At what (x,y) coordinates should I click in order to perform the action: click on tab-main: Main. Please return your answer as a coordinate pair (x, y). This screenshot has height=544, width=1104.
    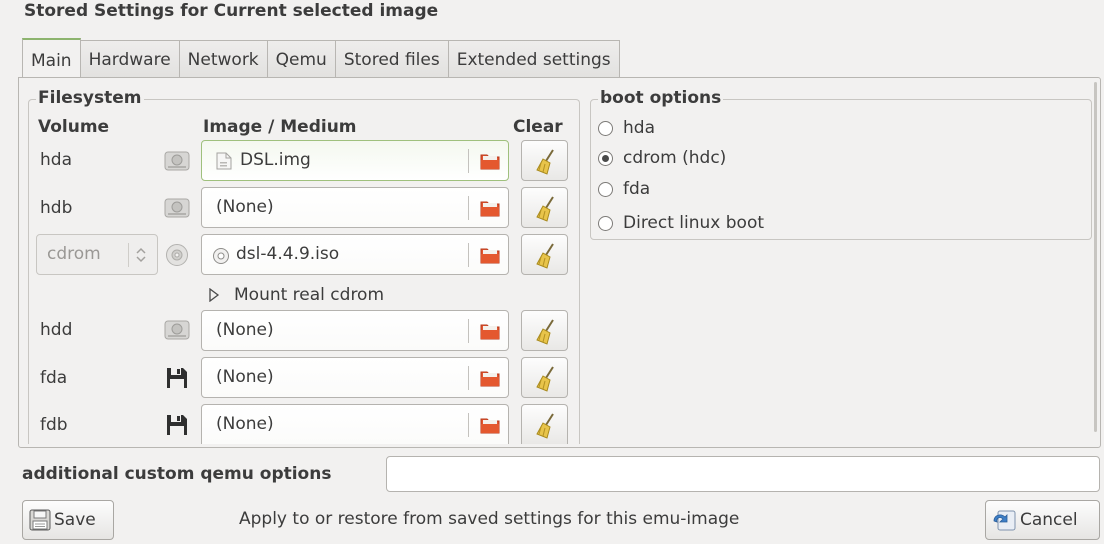
    Looking at the image, I should click on (51, 58).